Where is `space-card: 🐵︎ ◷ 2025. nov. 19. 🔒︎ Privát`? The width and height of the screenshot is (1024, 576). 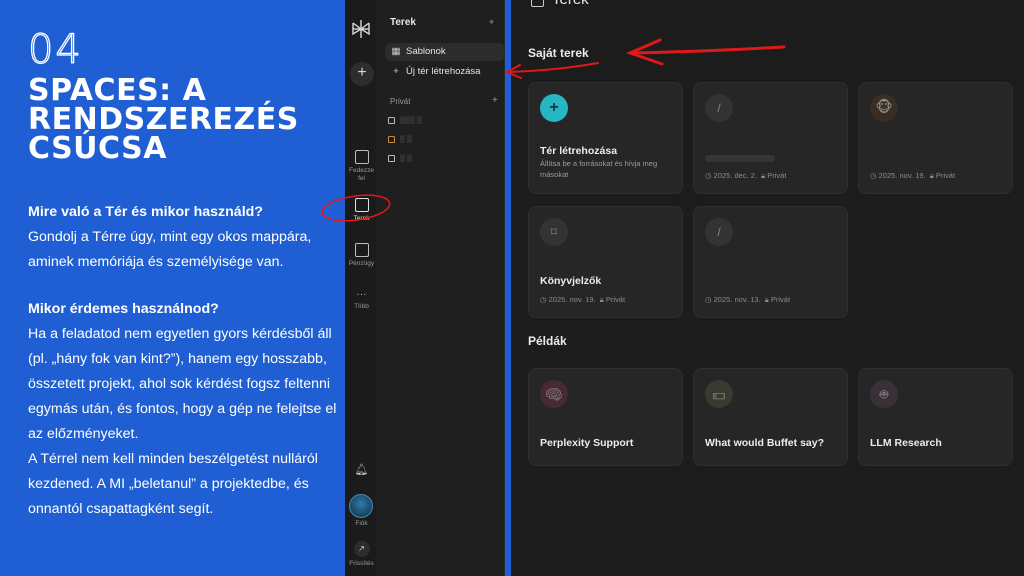
space-card: 🐵︎ ◷ 2025. nov. 19. 🔒︎ Privát is located at coordinates (935, 138).